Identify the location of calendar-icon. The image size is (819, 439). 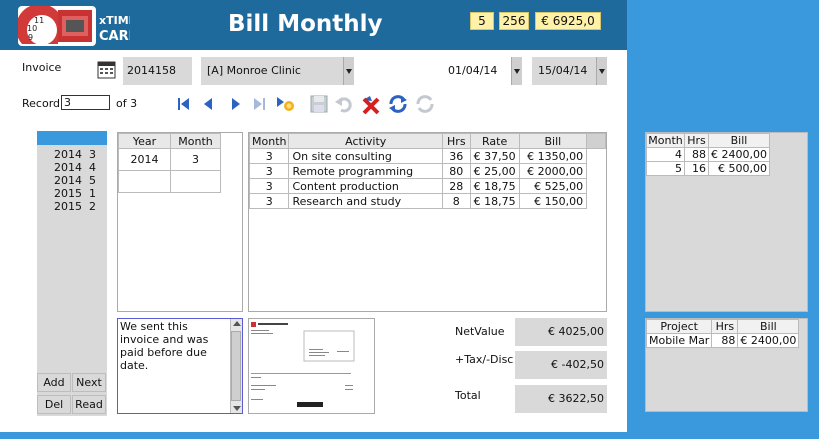
(106, 70).